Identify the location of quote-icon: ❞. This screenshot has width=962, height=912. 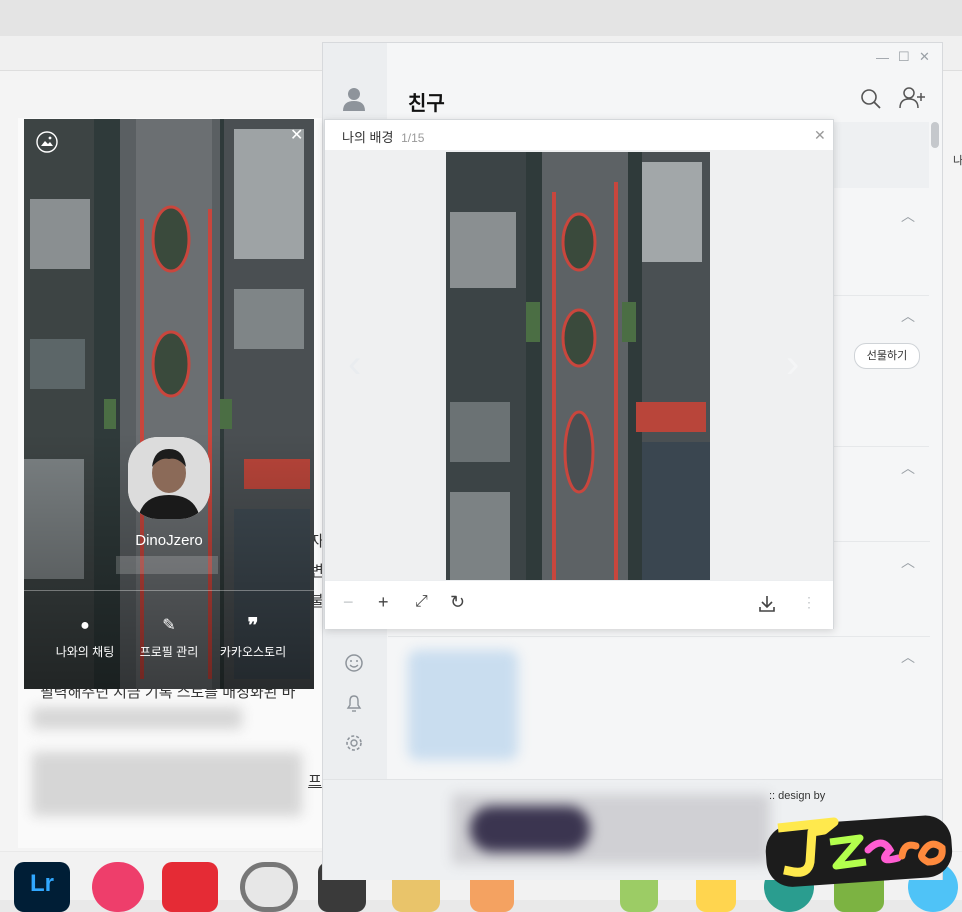
(253, 626).